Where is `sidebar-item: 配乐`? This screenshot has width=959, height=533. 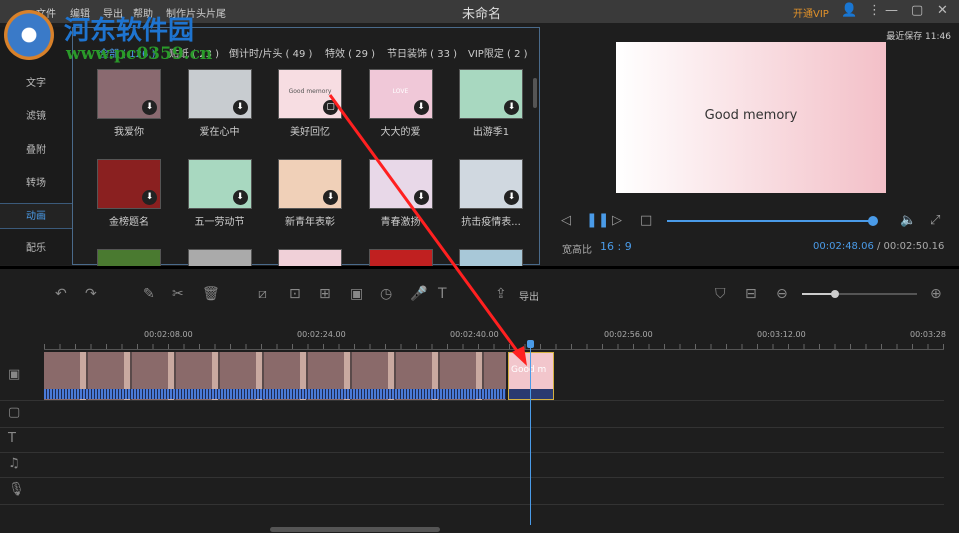
sidebar-item: 配乐 is located at coordinates (36, 249).